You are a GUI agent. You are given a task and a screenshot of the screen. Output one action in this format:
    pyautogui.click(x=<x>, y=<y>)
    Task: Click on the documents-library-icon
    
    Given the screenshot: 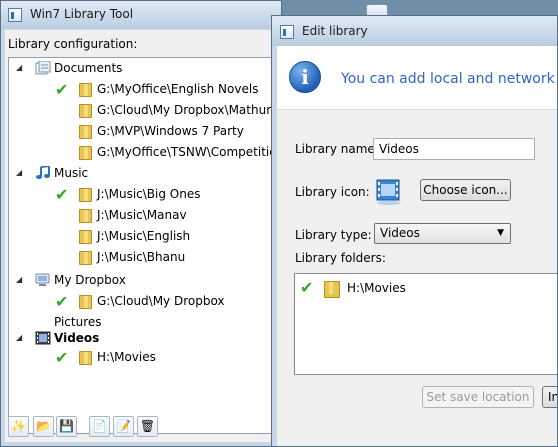 What is the action you would take?
    pyautogui.click(x=43, y=67)
    